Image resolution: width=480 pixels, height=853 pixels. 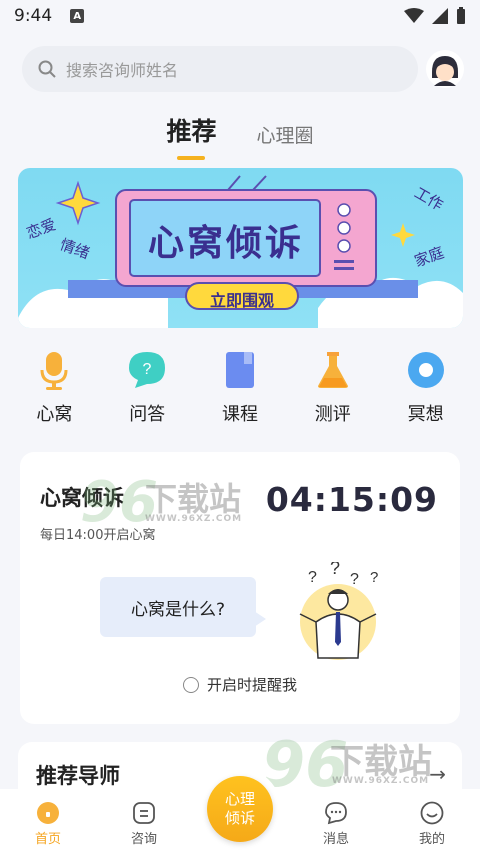 I want to click on meditation-circle-icon, so click(x=426, y=370).